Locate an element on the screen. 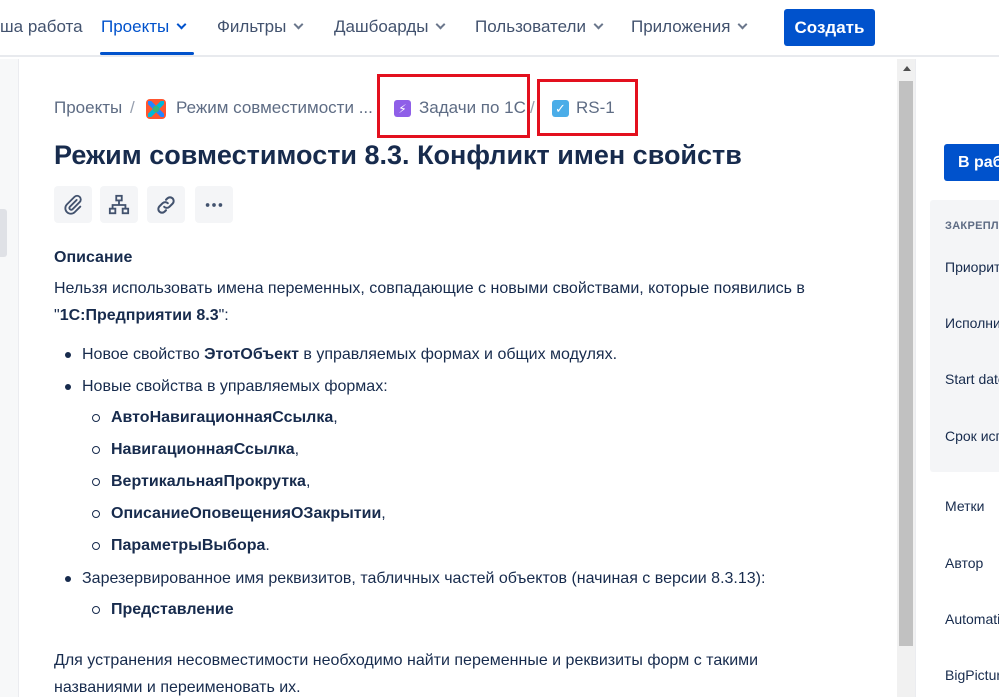 The height and width of the screenshot is (697, 999). property-name: ОписаниеОповещенияОЗакрытии is located at coordinates (246, 513).